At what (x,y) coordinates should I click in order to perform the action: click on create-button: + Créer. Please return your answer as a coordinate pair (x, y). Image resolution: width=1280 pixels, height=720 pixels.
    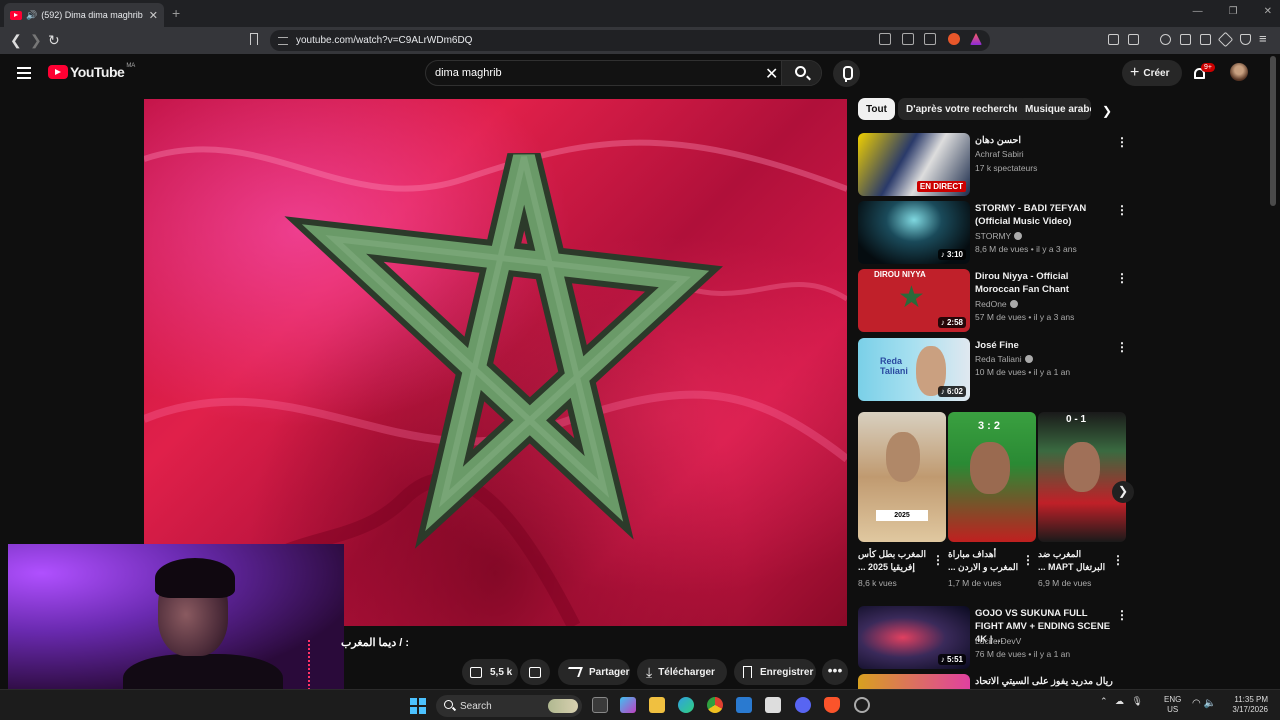
    Looking at the image, I should click on (1152, 73).